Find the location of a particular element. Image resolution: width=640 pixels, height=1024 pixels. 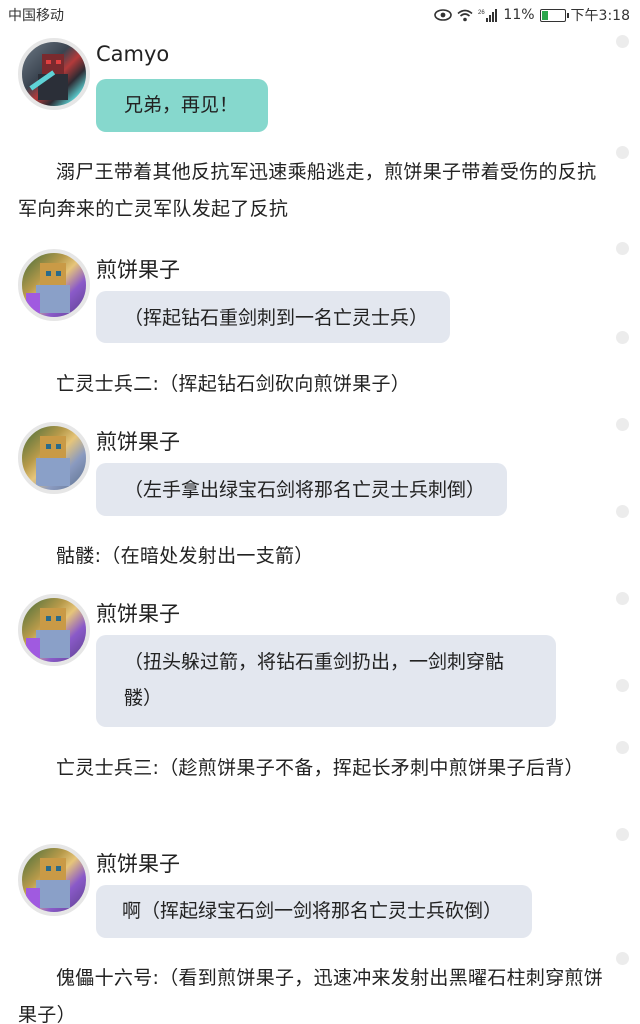

battery-level is located at coordinates (545, 15).